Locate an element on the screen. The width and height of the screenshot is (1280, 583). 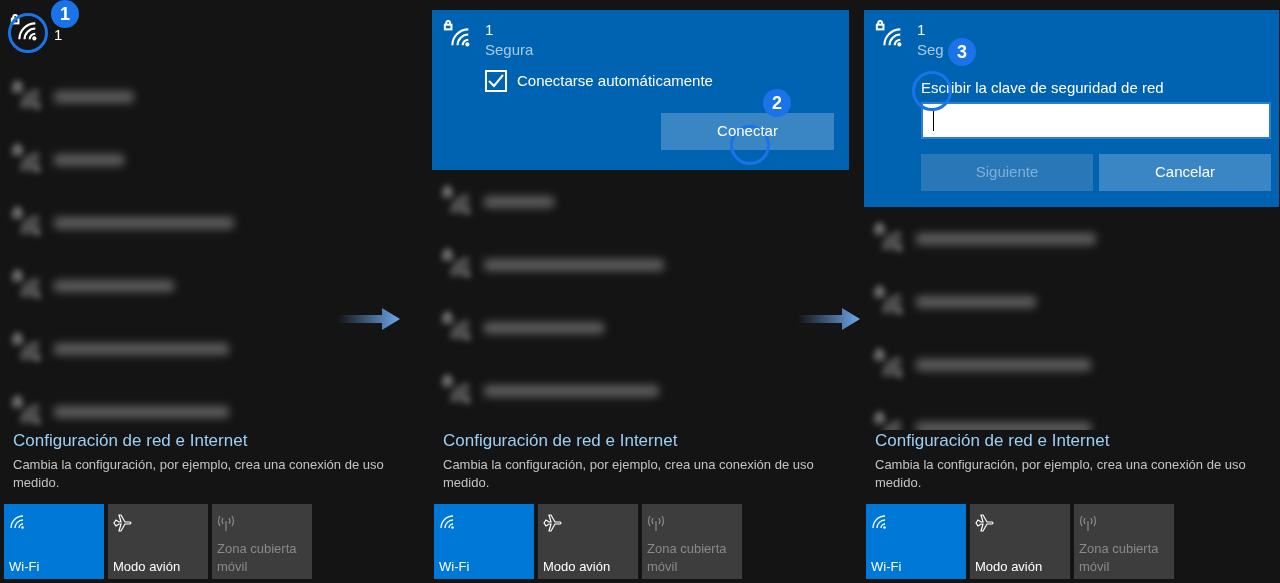
step-badge: 1 is located at coordinates (65, 14).